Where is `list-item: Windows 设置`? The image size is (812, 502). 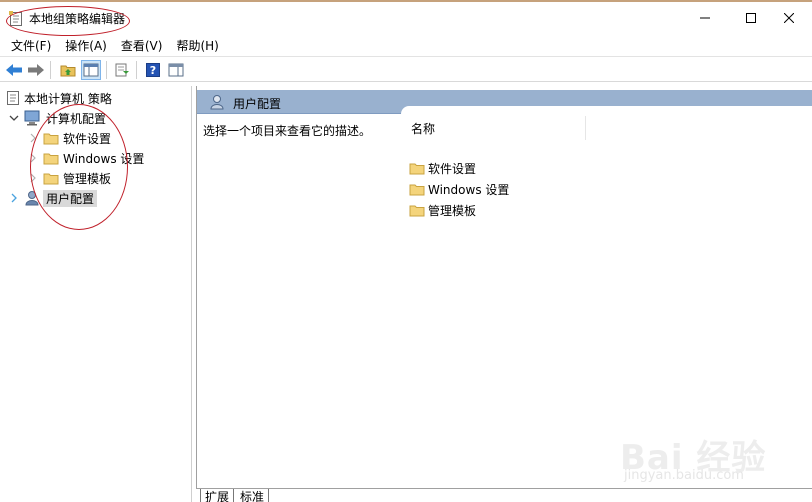 list-item: Windows 设置 is located at coordinates (459, 189).